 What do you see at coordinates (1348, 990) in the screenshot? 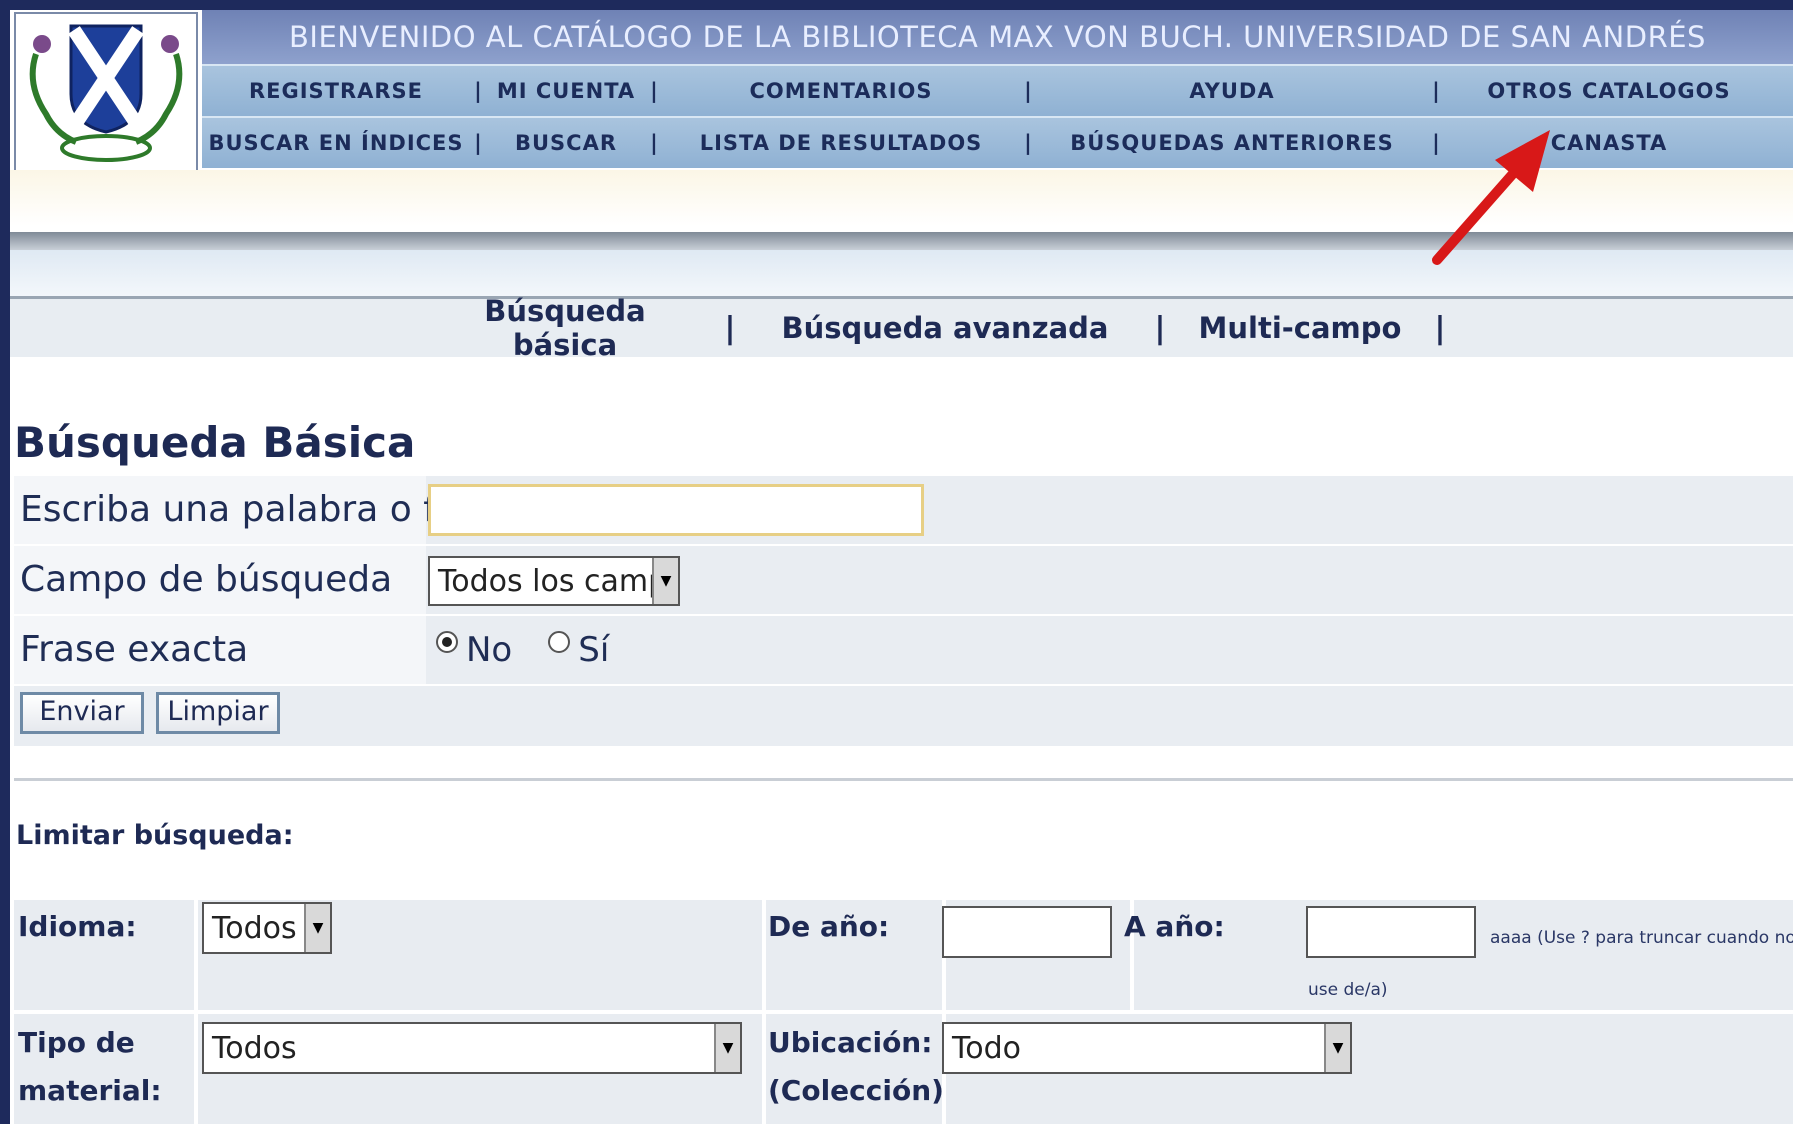
I see `year-hint-cont: use de/a)` at bounding box center [1348, 990].